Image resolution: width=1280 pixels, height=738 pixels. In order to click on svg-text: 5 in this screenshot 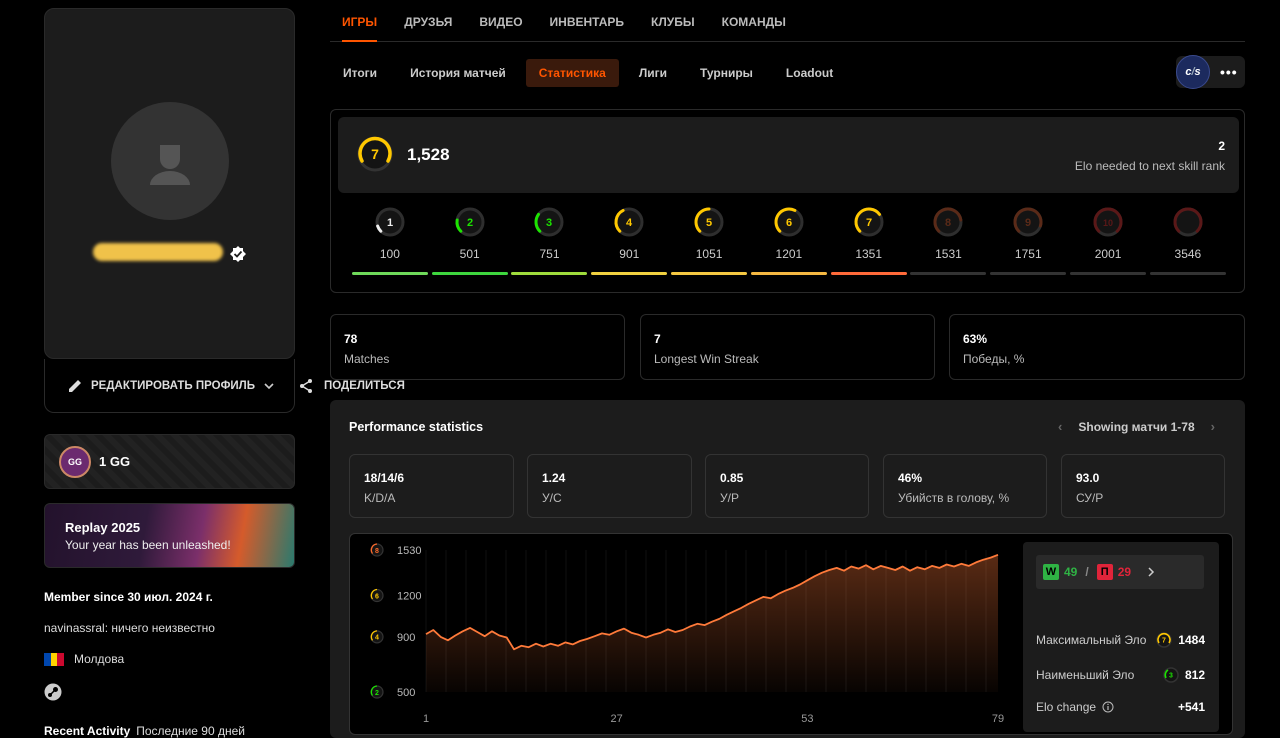, I will do `click(709, 223)`.